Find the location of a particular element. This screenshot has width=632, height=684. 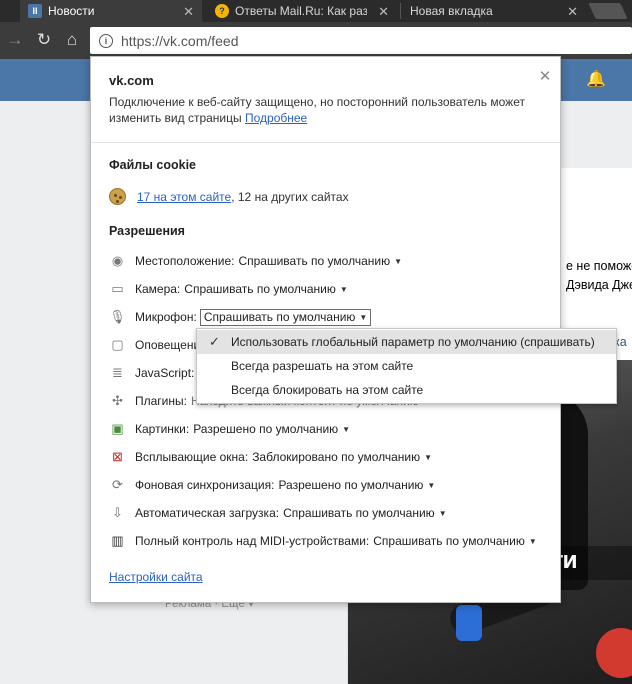

tab-mail-answers: ? Ответы Mail.Ru: Как раз ✕ is located at coordinates (302, 11).